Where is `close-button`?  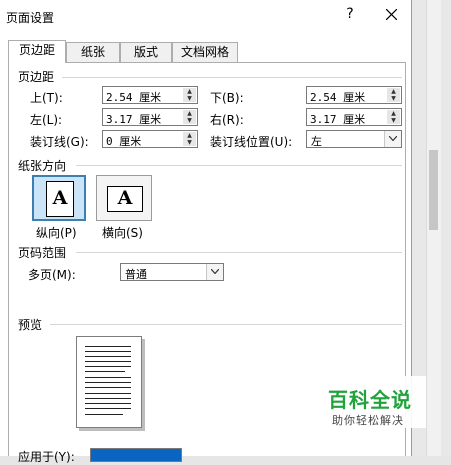 close-button is located at coordinates (392, 15).